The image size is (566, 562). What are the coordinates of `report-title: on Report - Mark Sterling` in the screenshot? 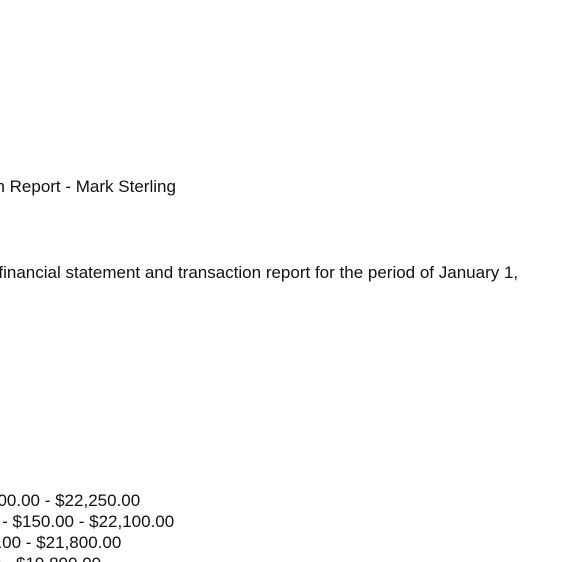 It's located at (88, 186).